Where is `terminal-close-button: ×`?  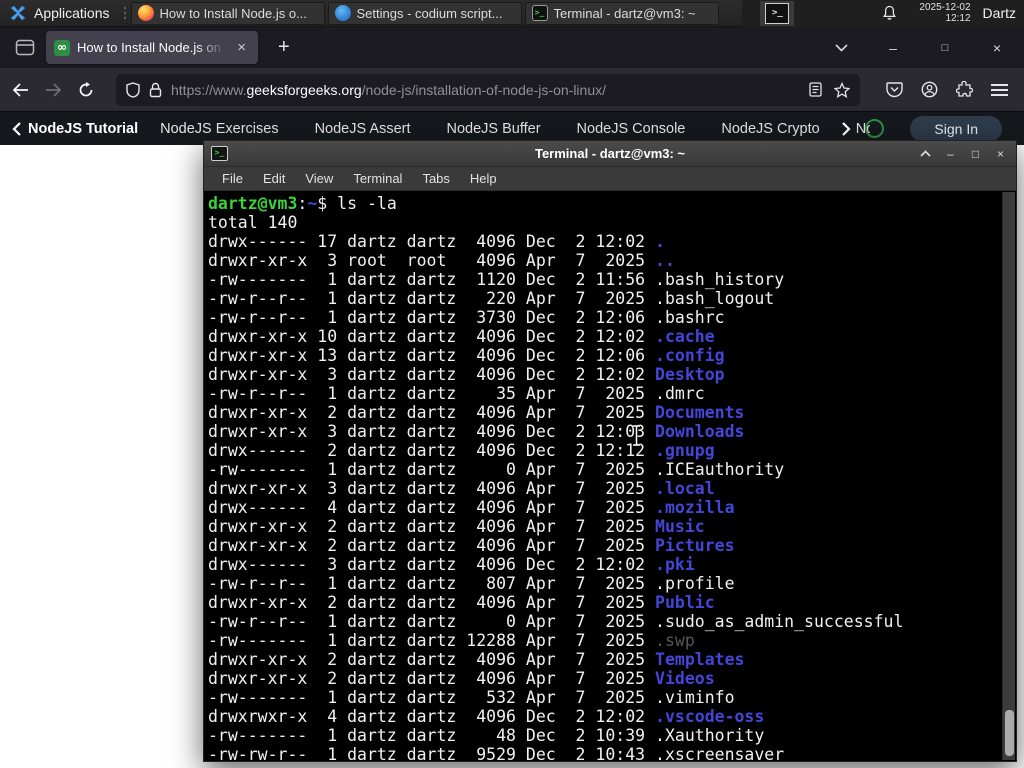
terminal-close-button: × is located at coordinates (1000, 153).